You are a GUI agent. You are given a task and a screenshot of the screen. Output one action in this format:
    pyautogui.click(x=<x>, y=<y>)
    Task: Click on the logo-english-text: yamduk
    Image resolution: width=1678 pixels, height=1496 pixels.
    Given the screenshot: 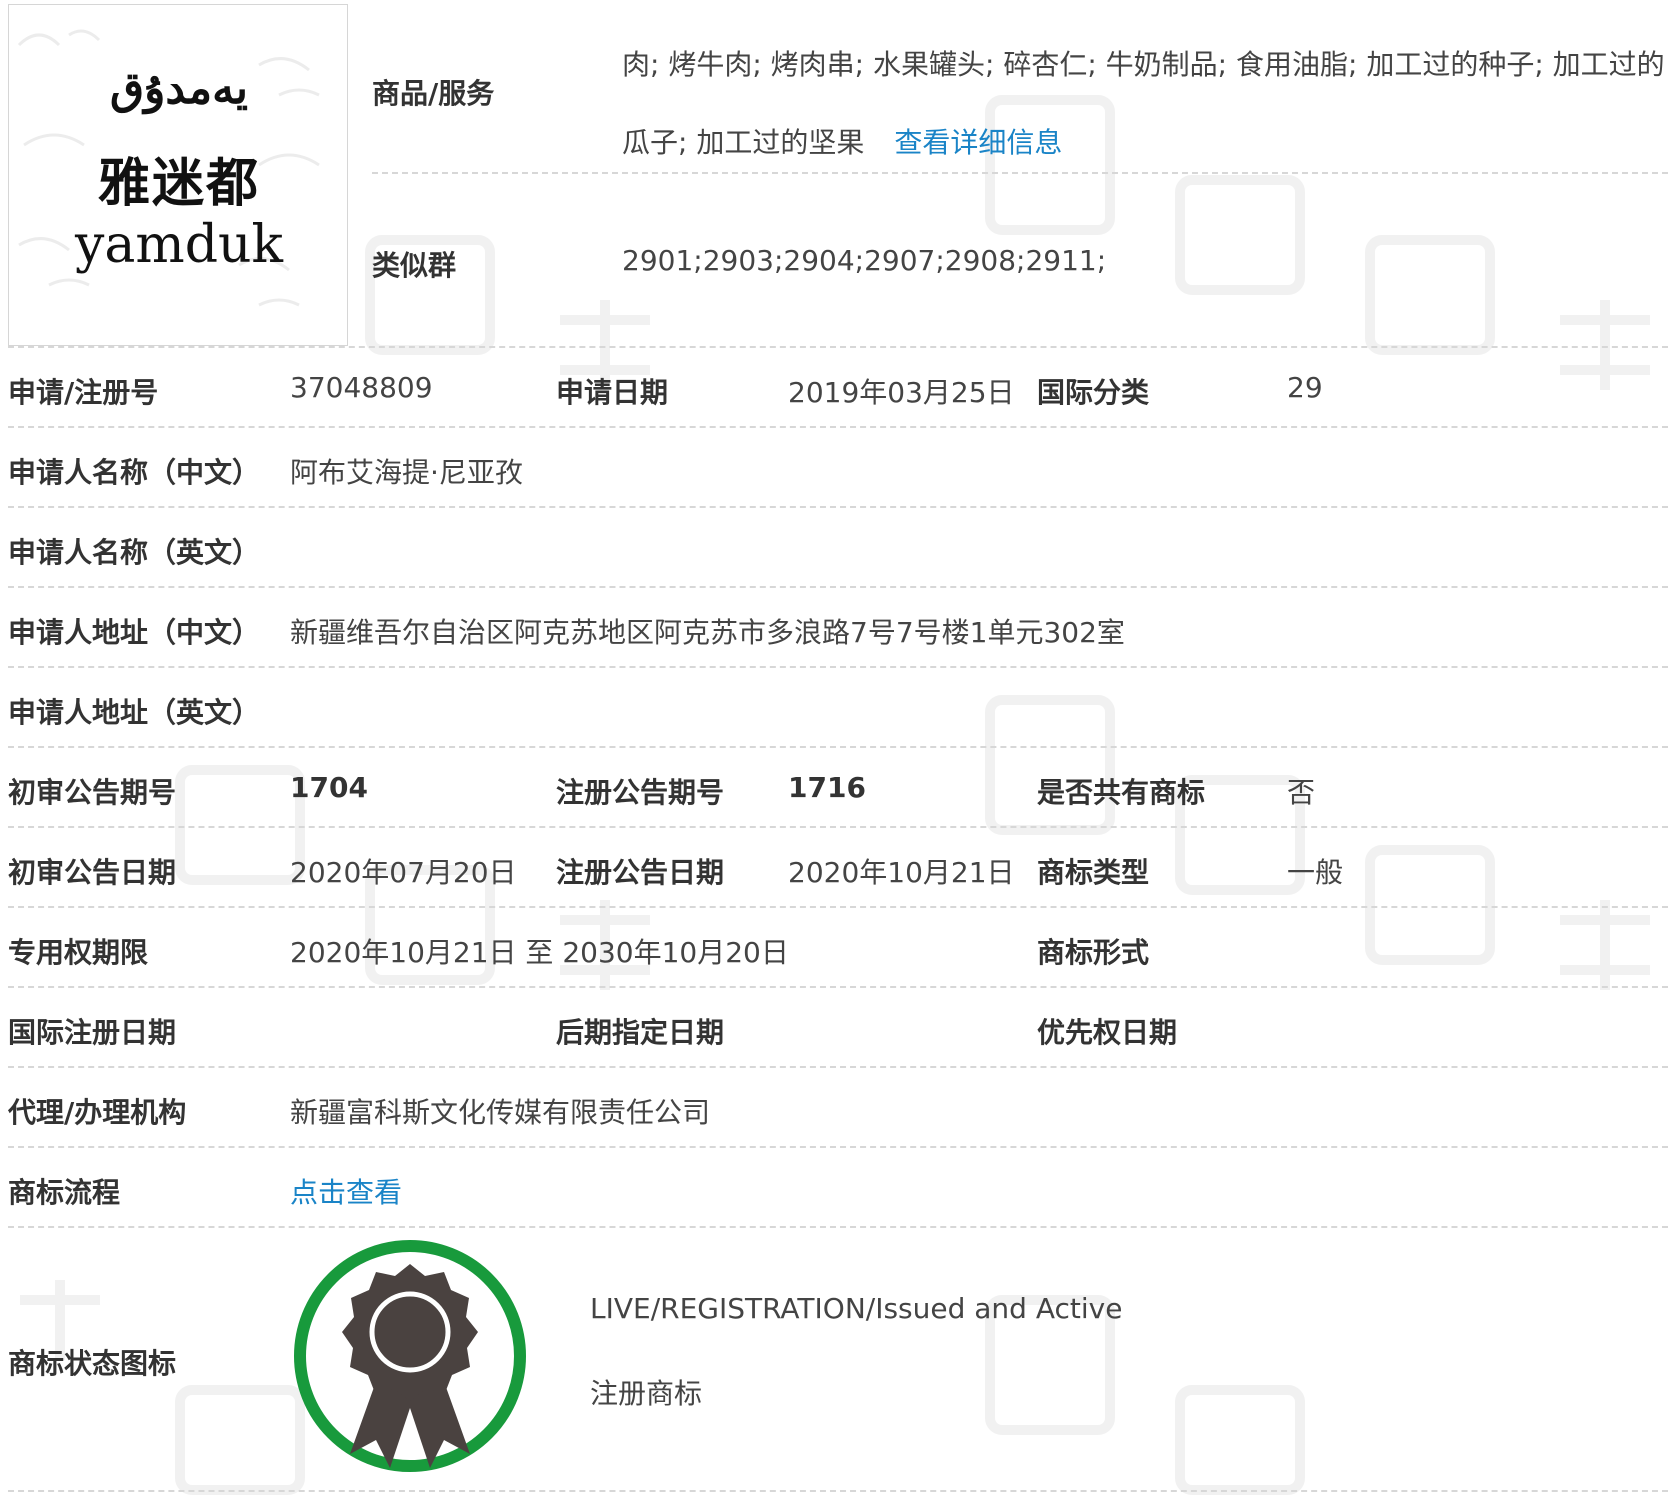 What is the action you would take?
    pyautogui.click(x=179, y=245)
    